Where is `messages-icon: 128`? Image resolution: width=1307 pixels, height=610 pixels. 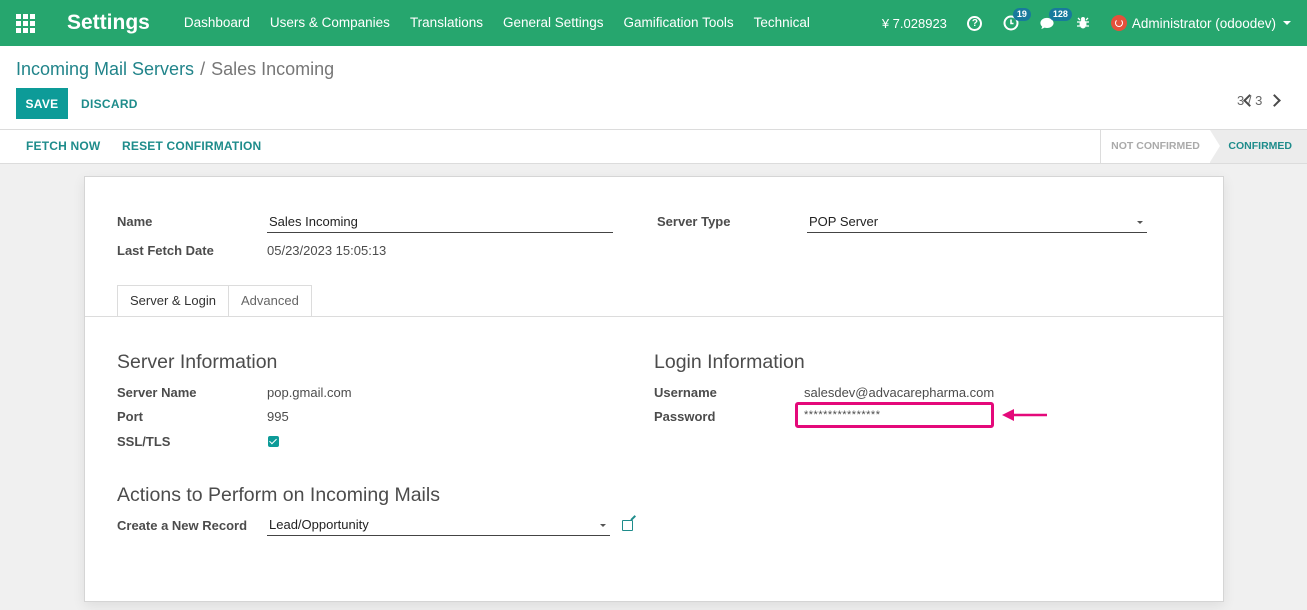 messages-icon: 128 is located at coordinates (1055, 19).